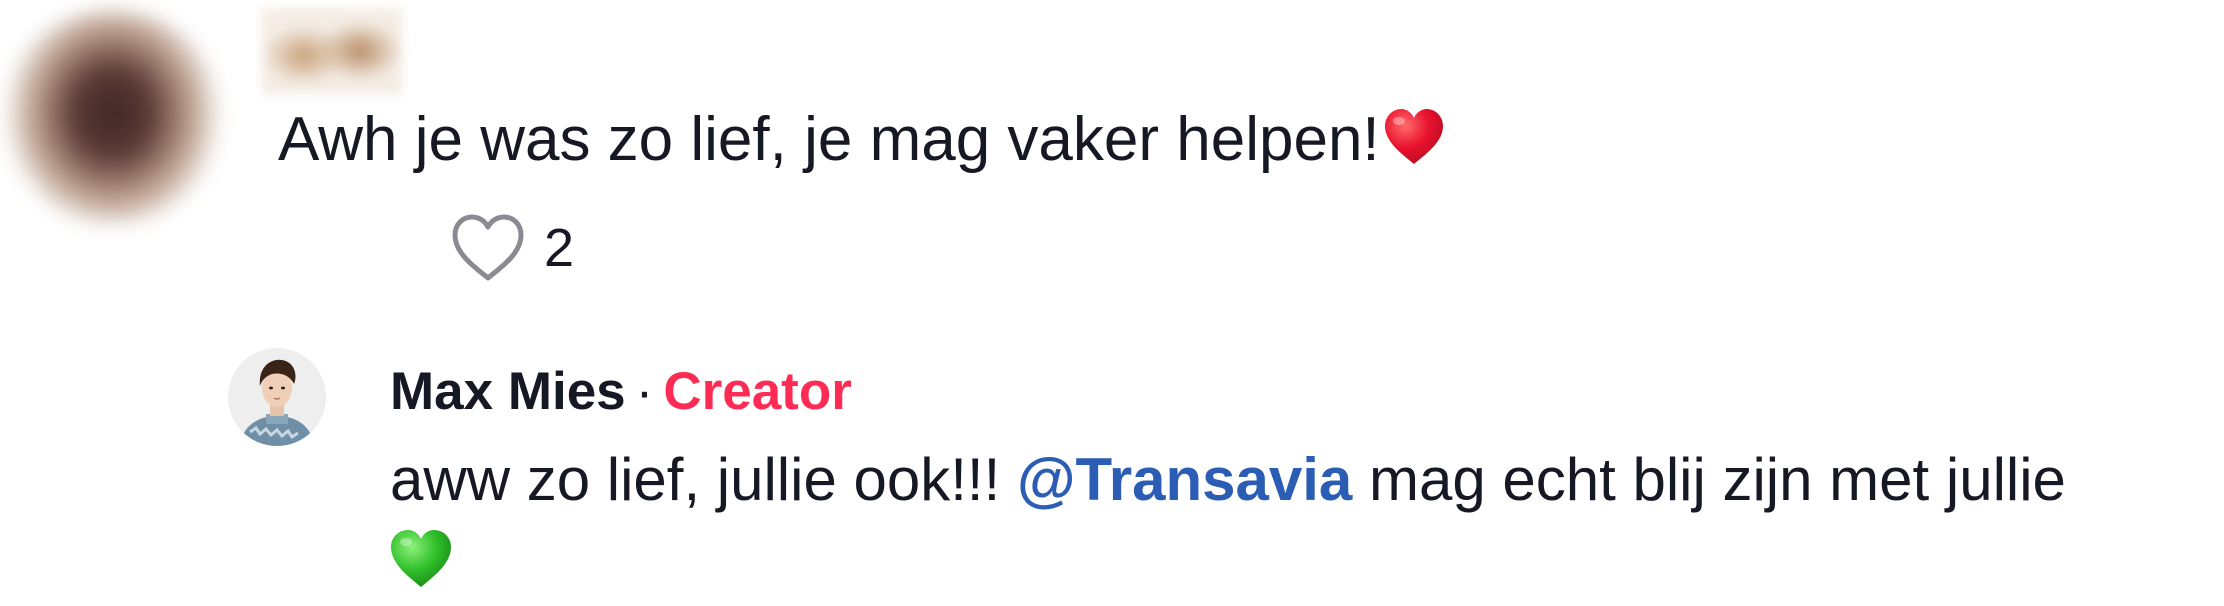 This screenshot has height=606, width=2224. What do you see at coordinates (559, 248) in the screenshot?
I see `like-count: 2` at bounding box center [559, 248].